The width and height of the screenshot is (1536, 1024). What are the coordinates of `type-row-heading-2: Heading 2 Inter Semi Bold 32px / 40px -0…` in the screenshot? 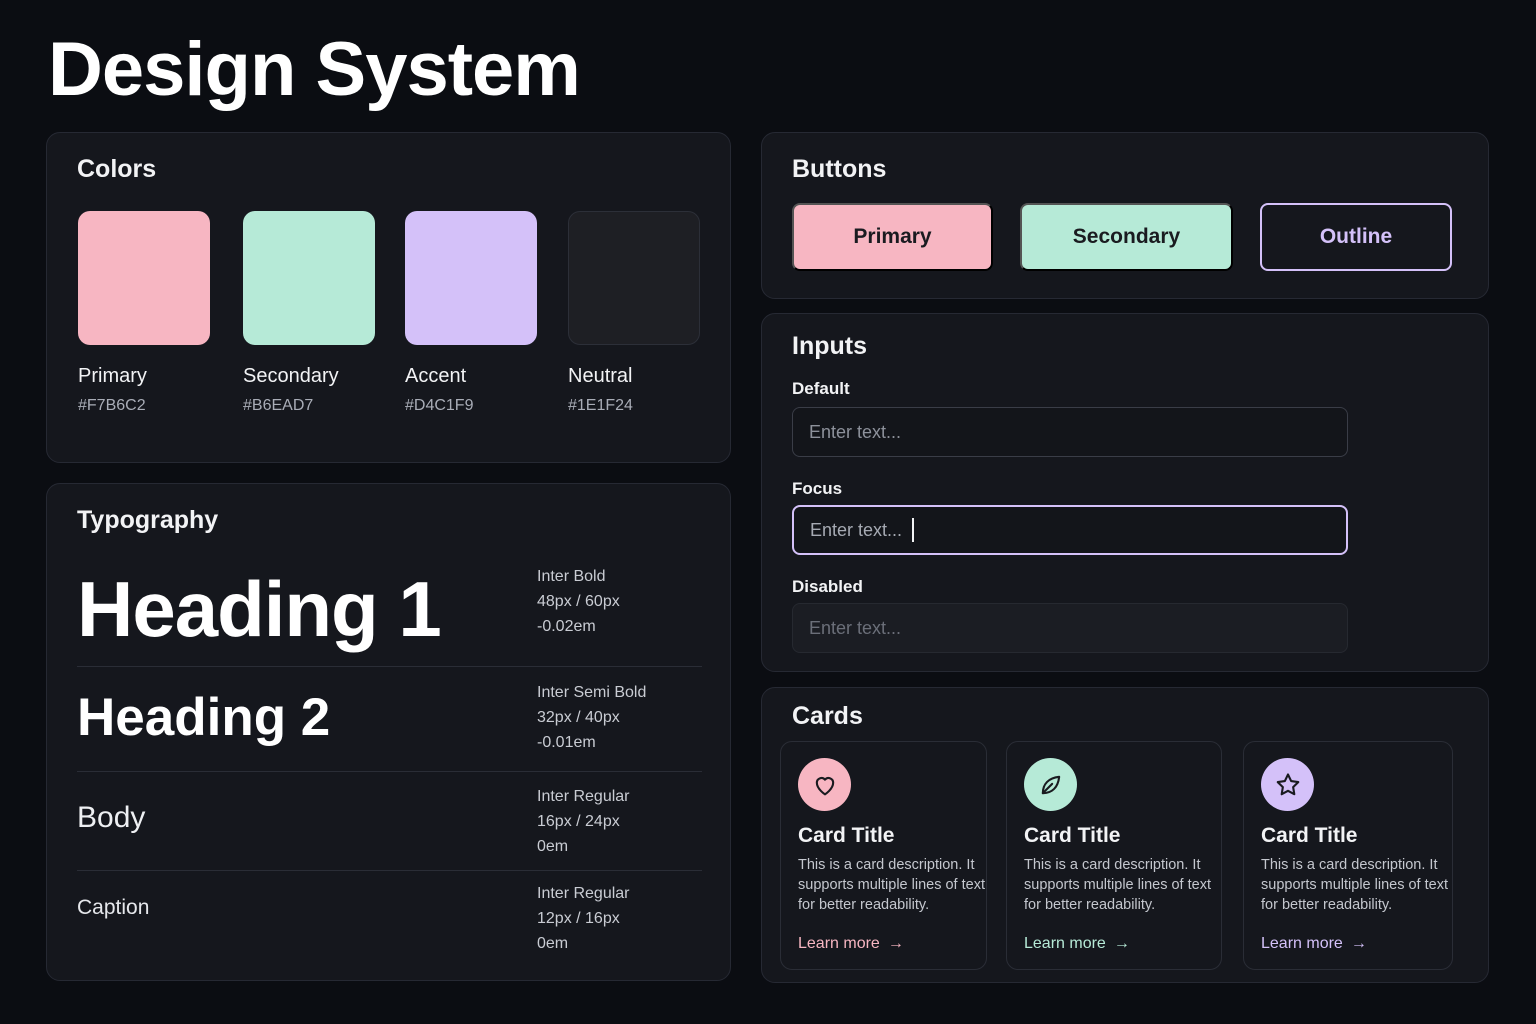 It's located at (389, 725).